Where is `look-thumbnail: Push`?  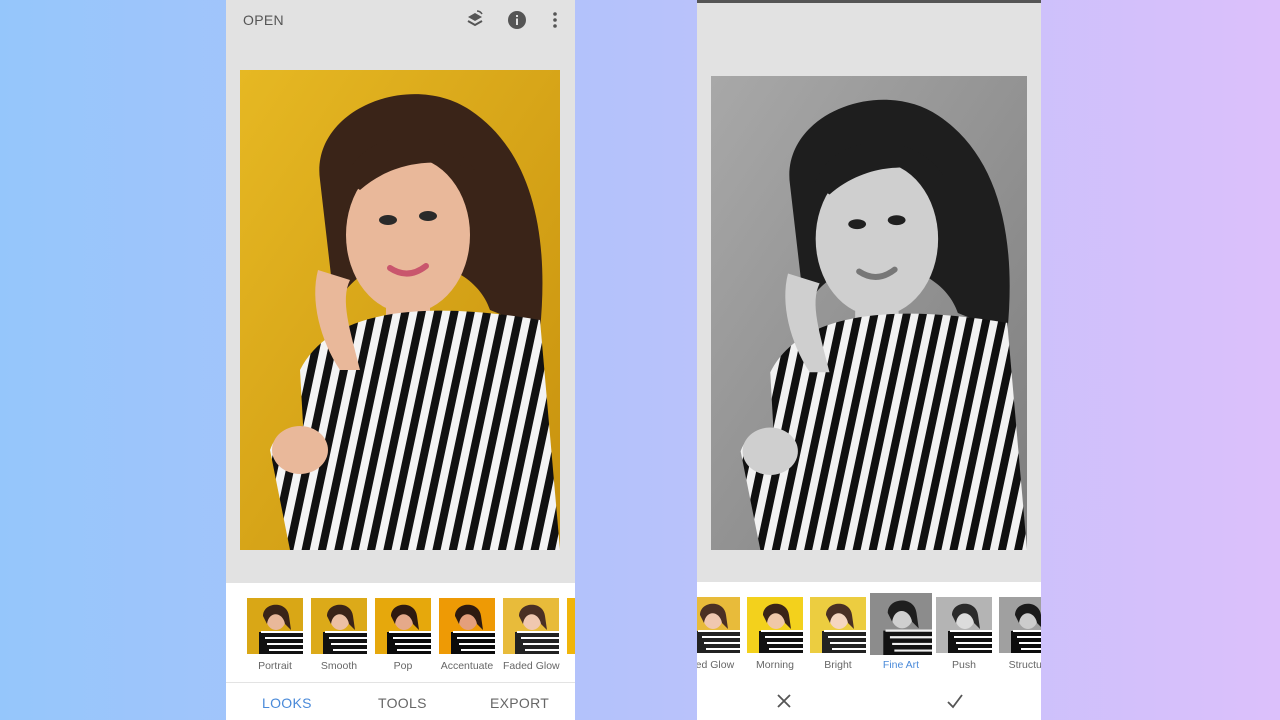 look-thumbnail: Push is located at coordinates (964, 634).